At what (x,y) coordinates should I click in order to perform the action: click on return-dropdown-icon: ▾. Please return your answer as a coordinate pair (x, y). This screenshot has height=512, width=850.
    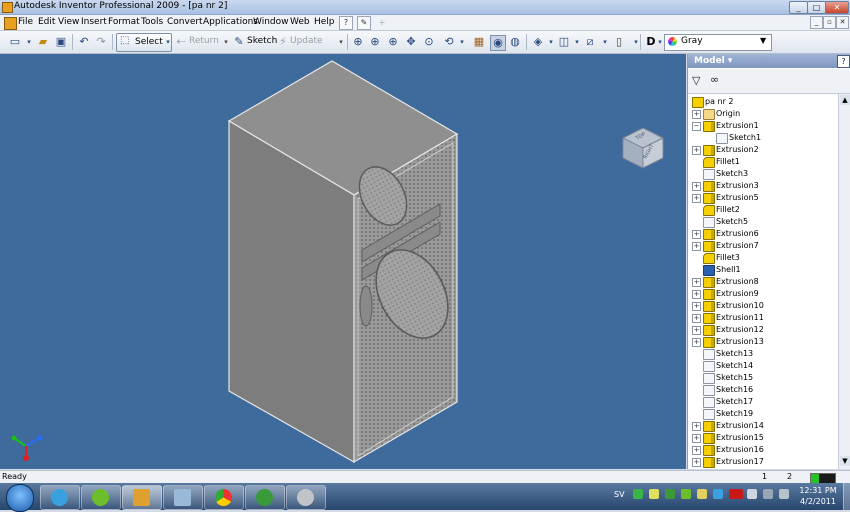
    Looking at the image, I should click on (226, 42).